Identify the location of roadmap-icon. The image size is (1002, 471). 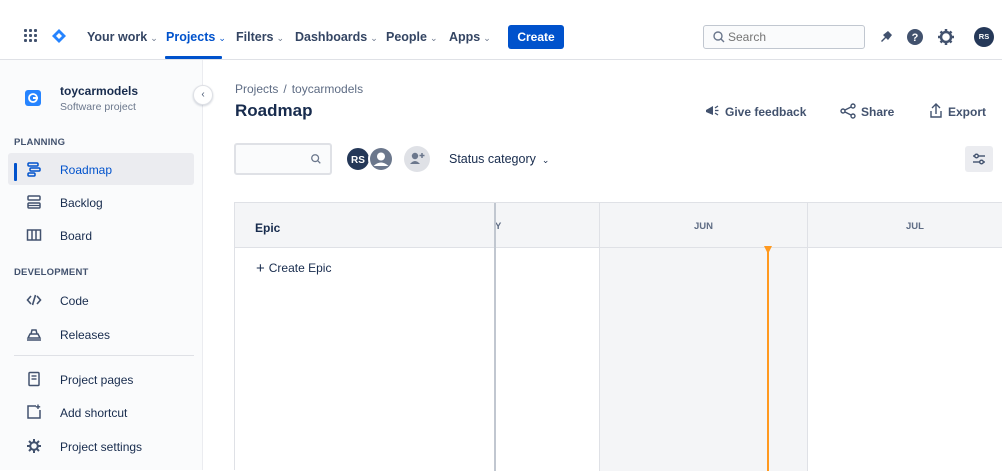
(34, 169).